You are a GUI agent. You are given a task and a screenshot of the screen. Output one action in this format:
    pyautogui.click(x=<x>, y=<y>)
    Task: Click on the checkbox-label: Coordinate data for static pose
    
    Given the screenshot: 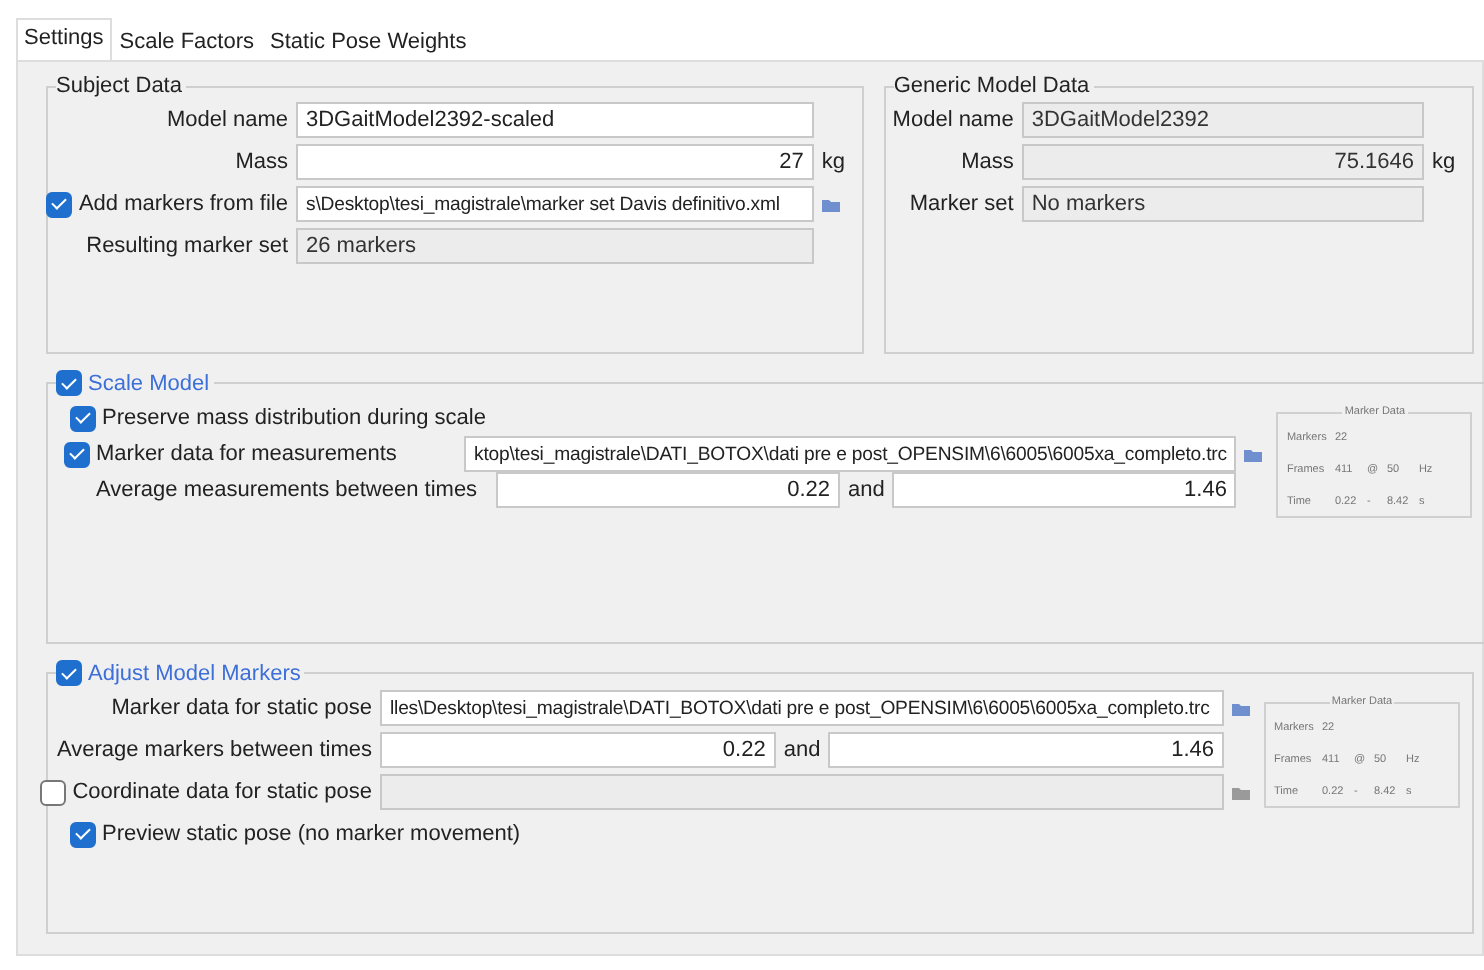 What is the action you would take?
    pyautogui.click(x=222, y=792)
    